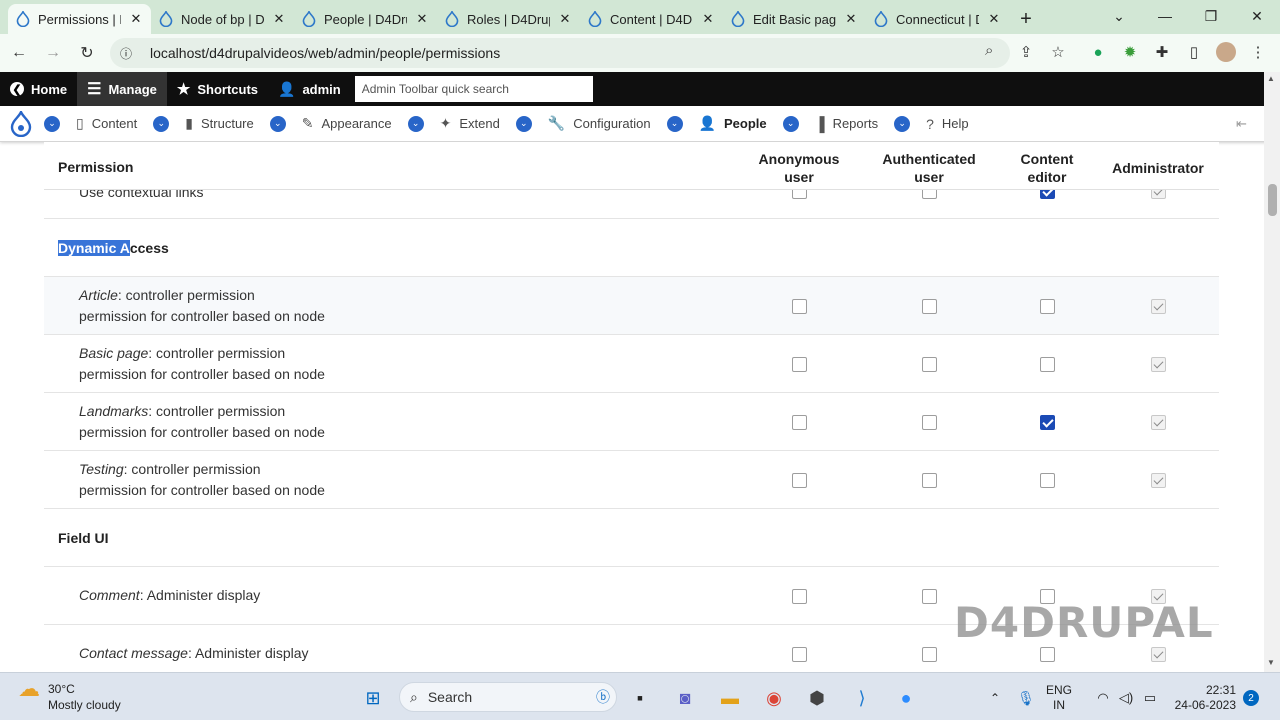 The image size is (1280, 720). Describe the element at coordinates (1251, 698) in the screenshot. I see `notification-badge: 2` at that location.